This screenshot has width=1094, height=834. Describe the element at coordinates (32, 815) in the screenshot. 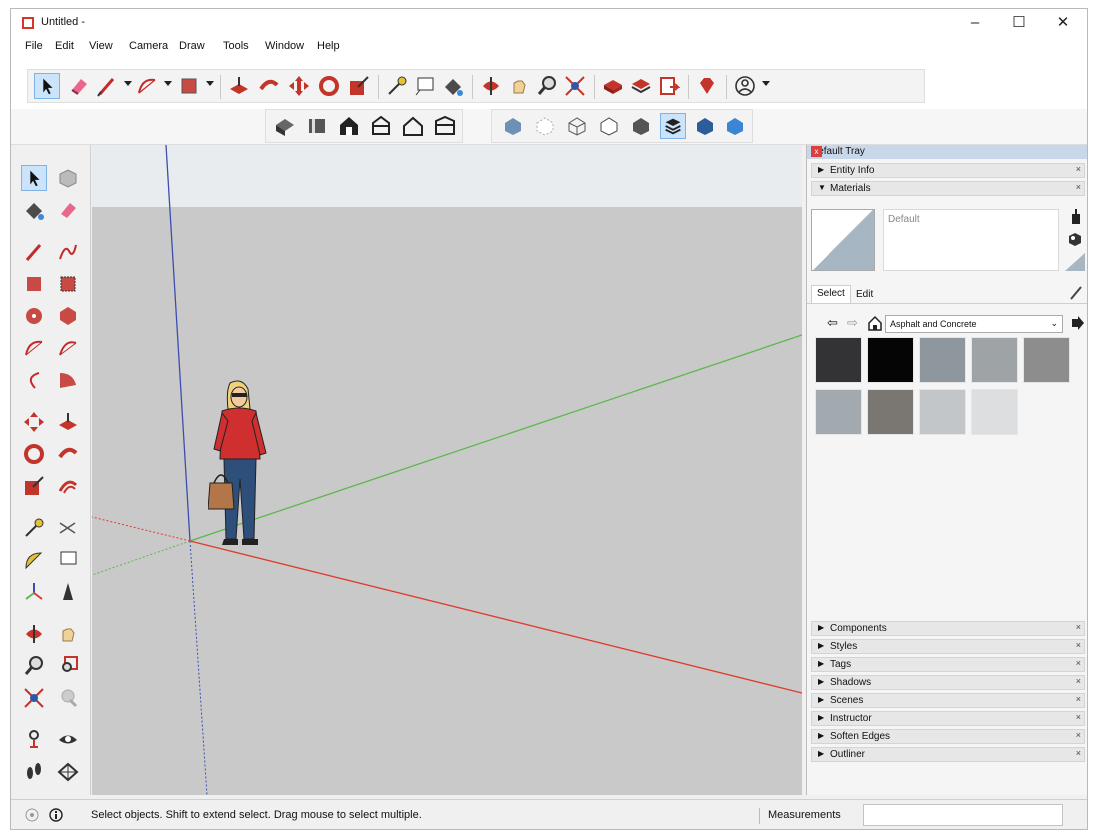

I see `geo-location-icon` at that location.